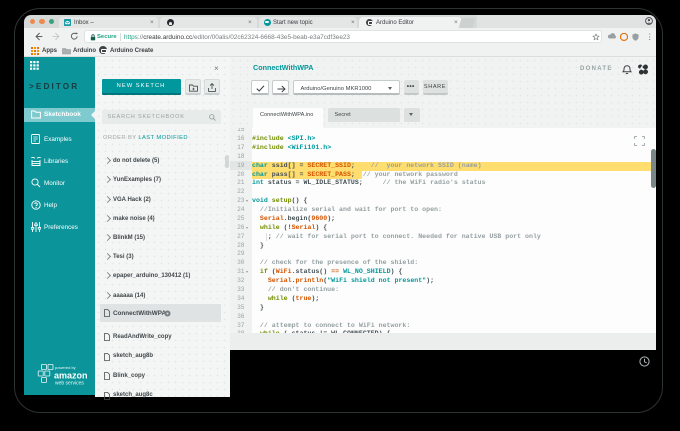 The width and height of the screenshot is (680, 431). What do you see at coordinates (65, 367) in the screenshot?
I see `svg-text: powered by` at bounding box center [65, 367].